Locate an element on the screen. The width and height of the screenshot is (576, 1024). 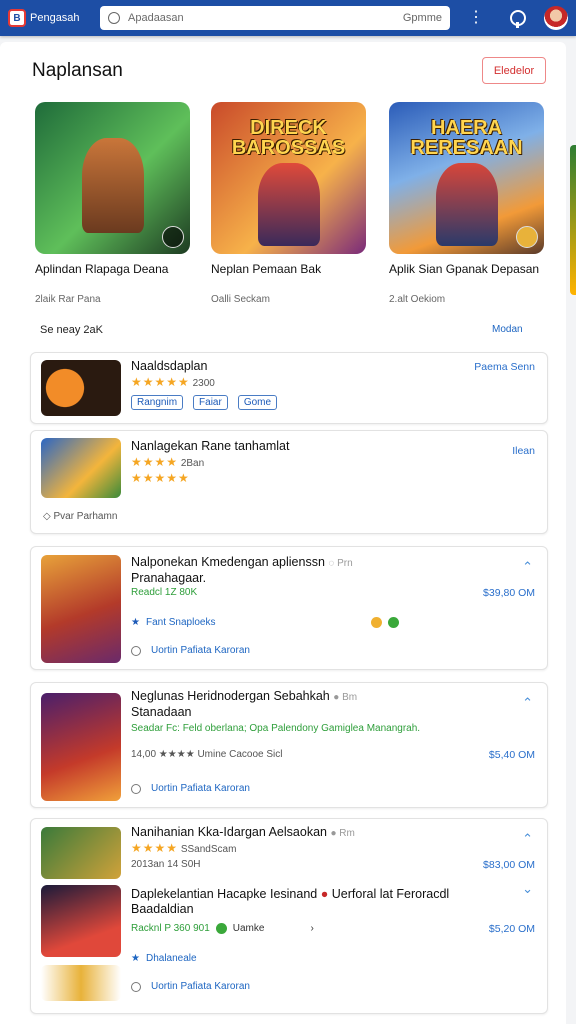
card-meta: 14,00 ★★★★ Umine Cacooe Sicl is located at coordinates (207, 754).